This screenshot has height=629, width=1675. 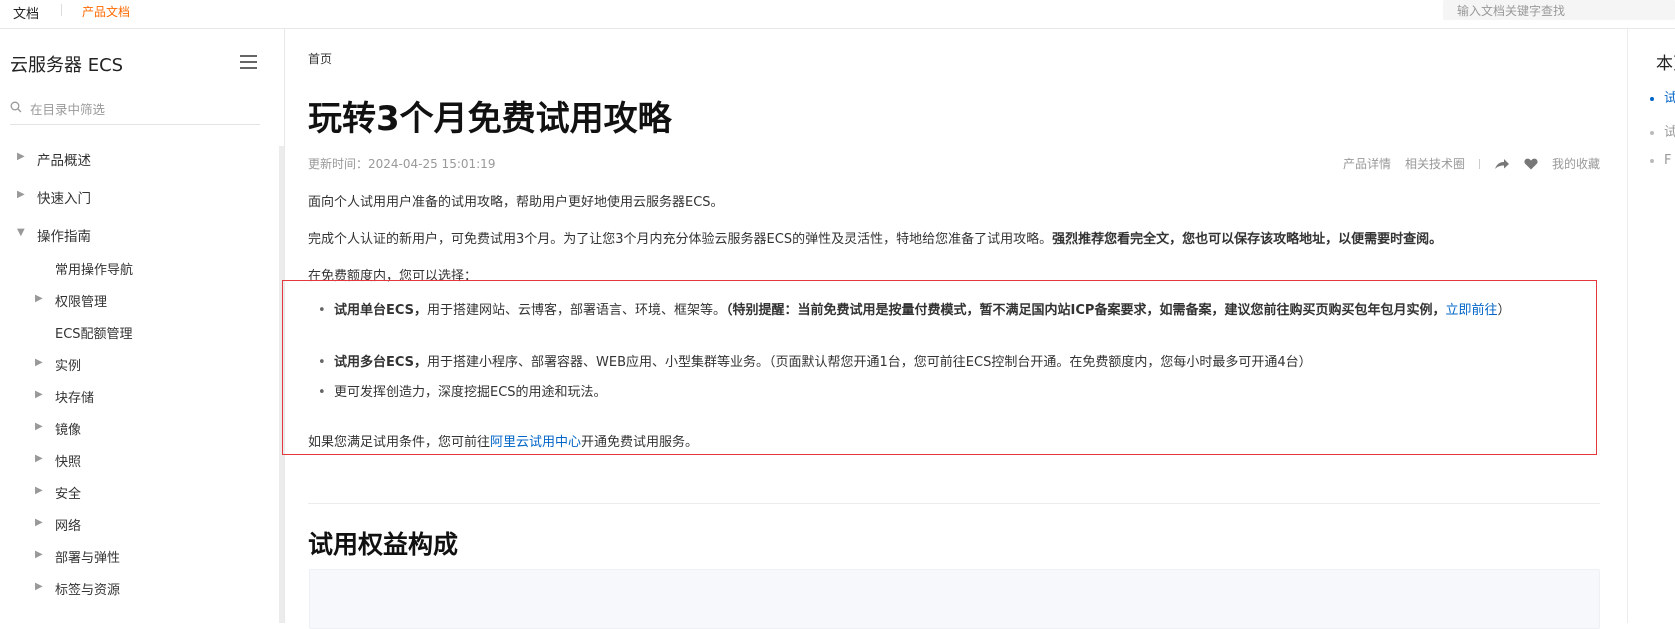 I want to click on sidebar-item-label: 安全, so click(x=68, y=494).